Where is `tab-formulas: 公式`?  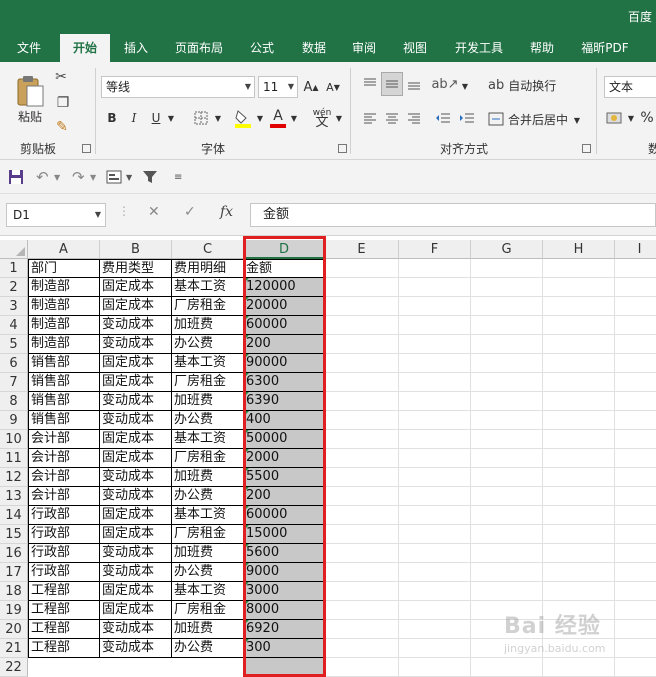
tab-formulas: 公式 is located at coordinates (262, 48).